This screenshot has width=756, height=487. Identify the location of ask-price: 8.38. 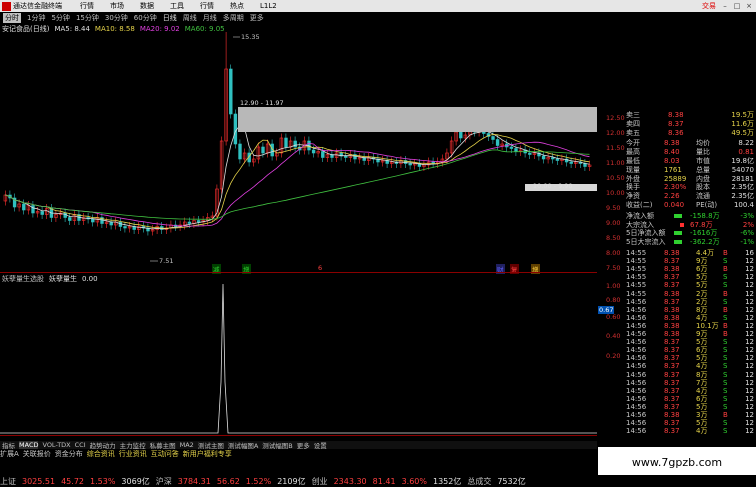
(676, 115).